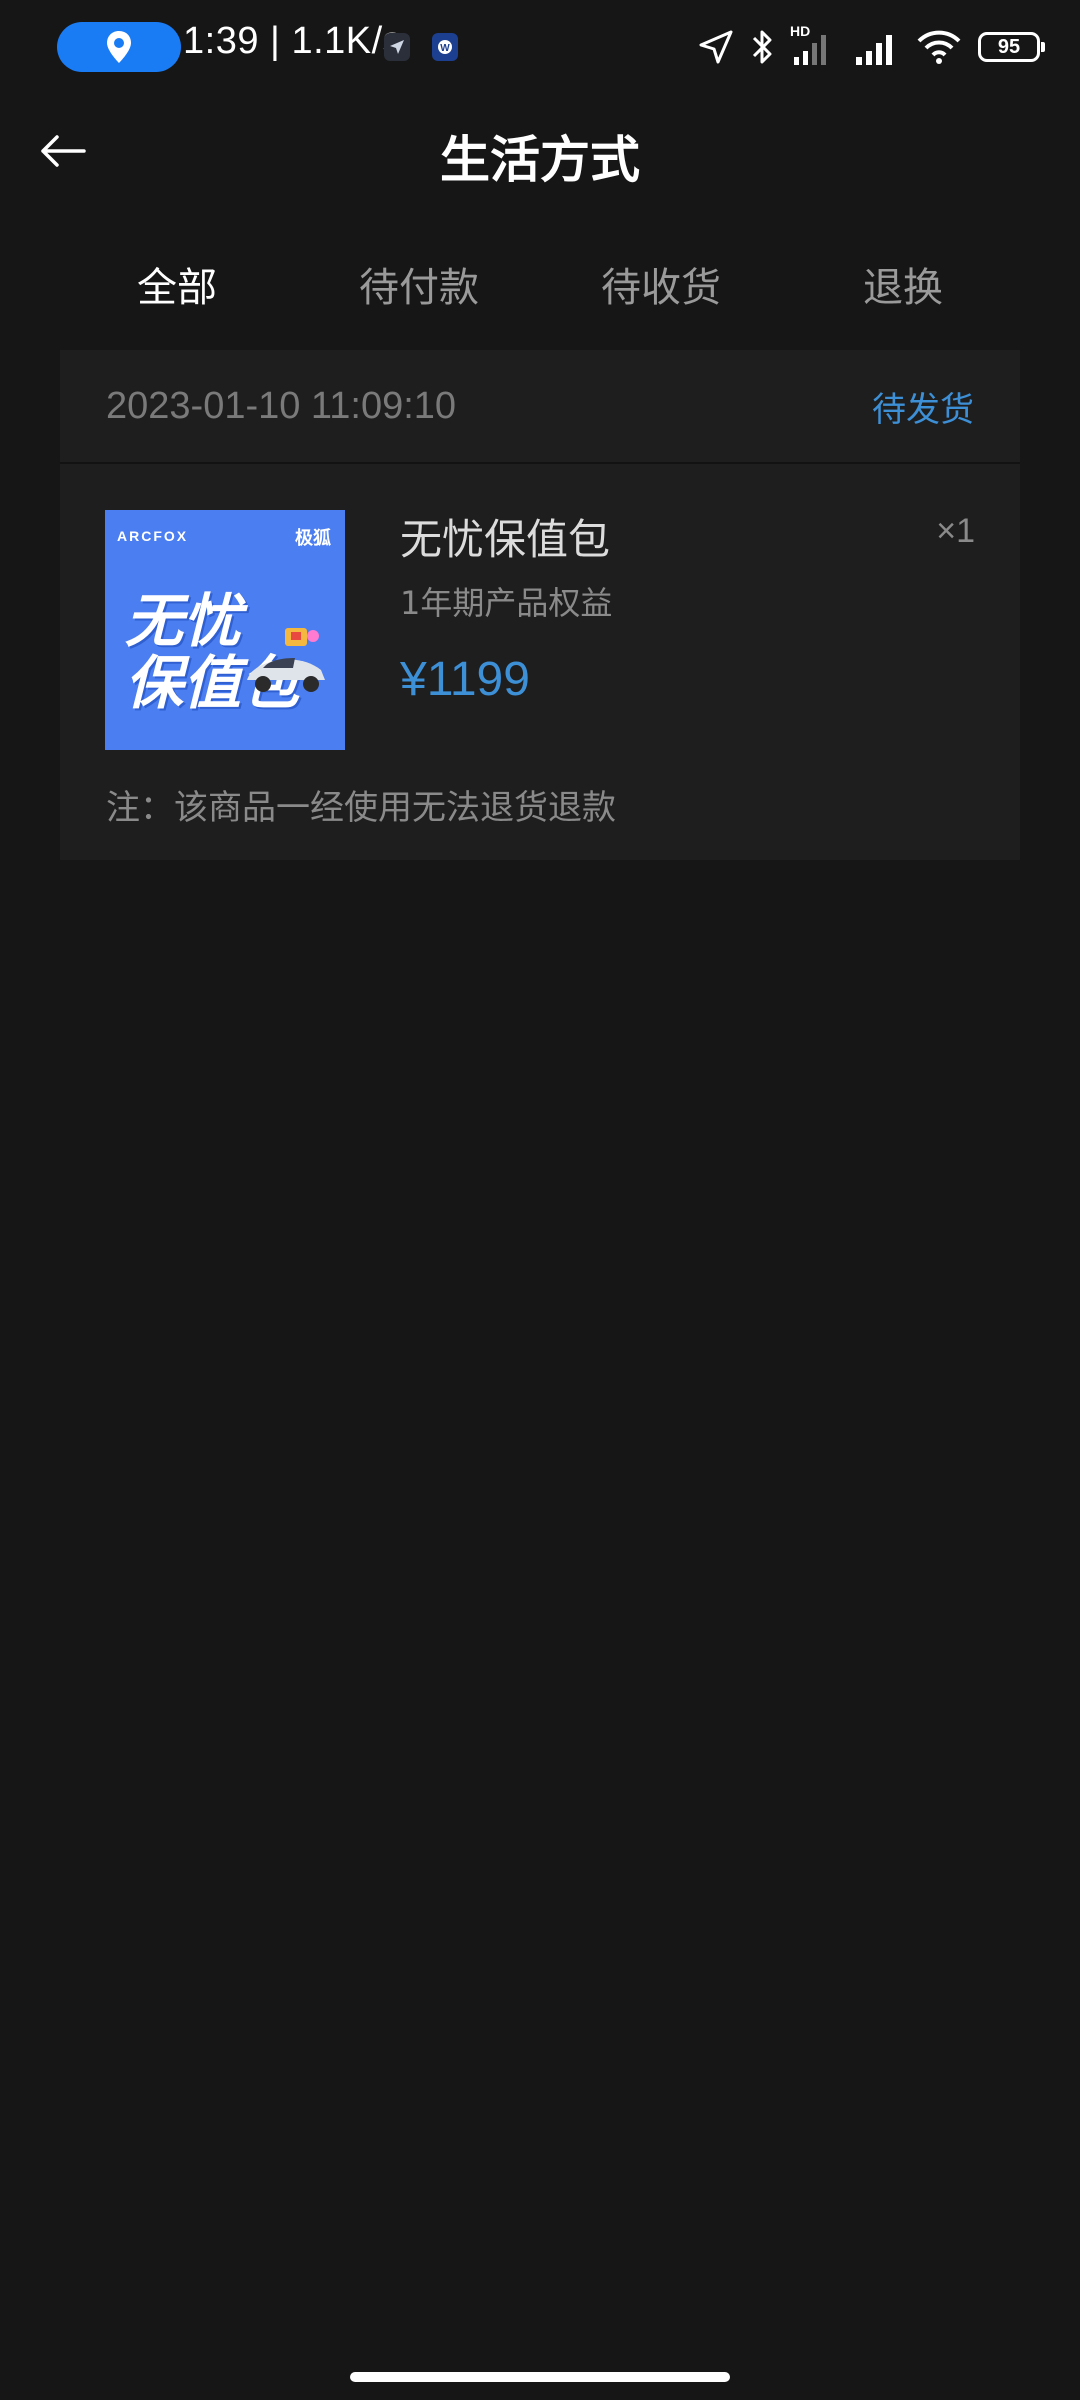  What do you see at coordinates (1011, 47) in the screenshot?
I see `battery-icon: 95` at bounding box center [1011, 47].